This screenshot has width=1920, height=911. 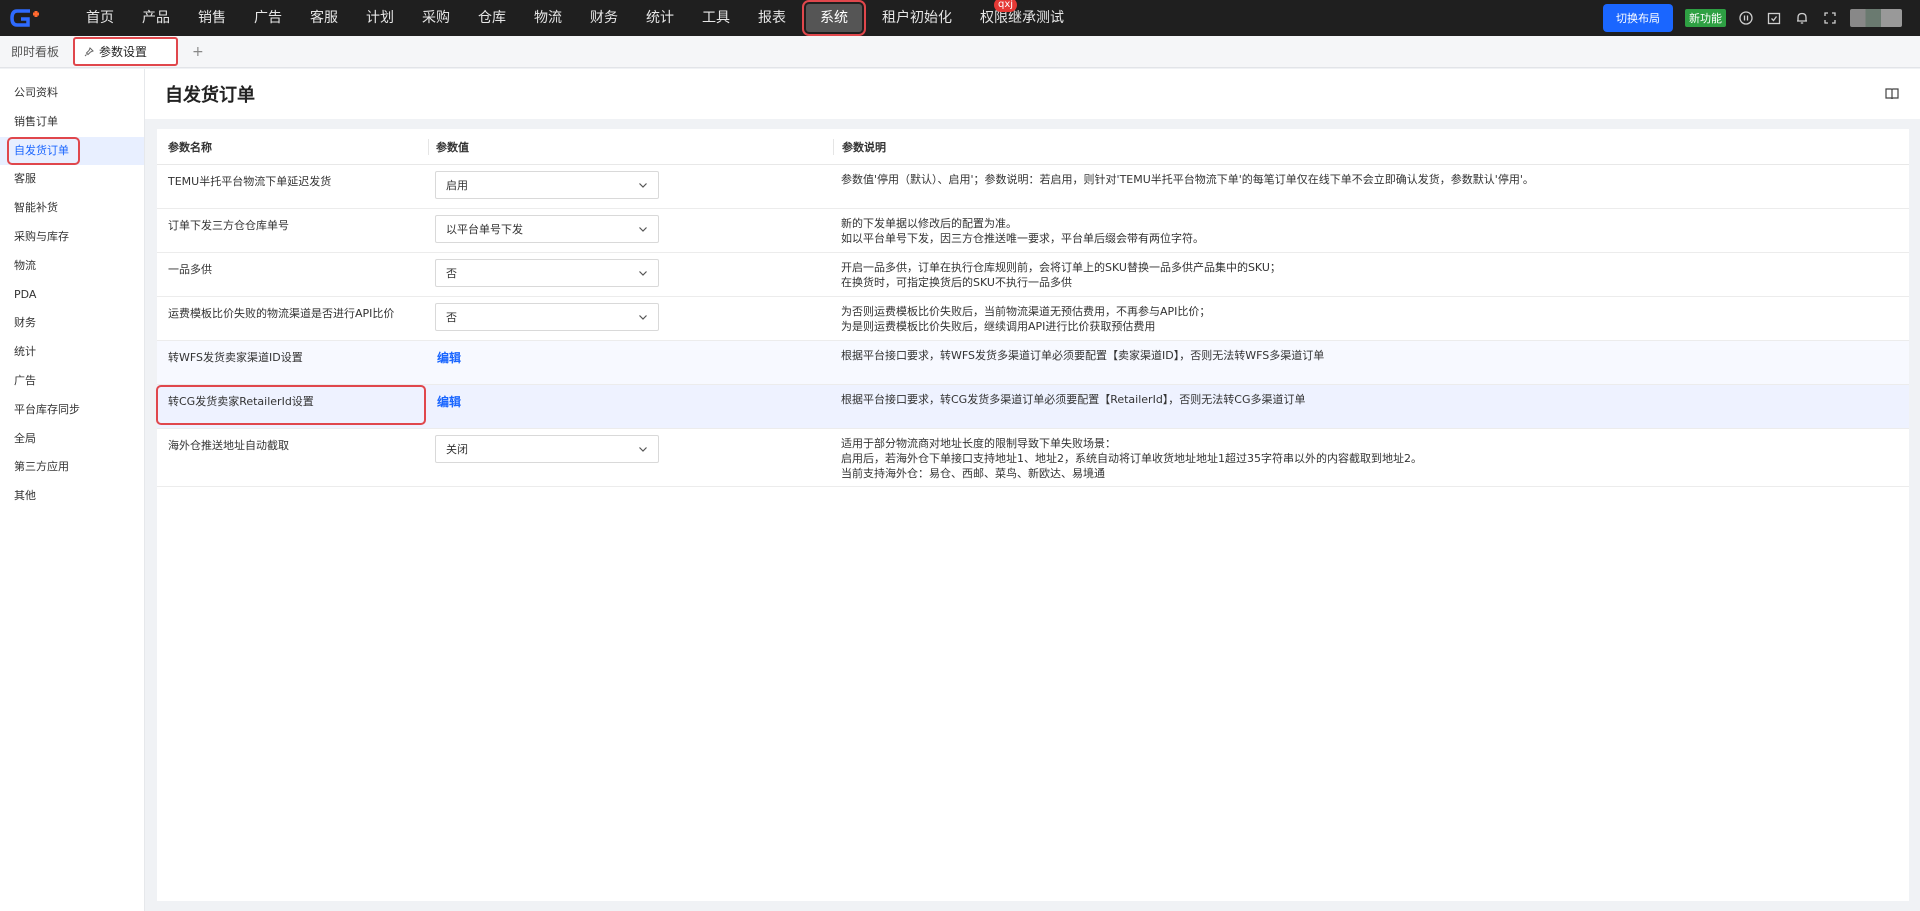 I want to click on sidebar-item-label: 其他, so click(x=25, y=496).